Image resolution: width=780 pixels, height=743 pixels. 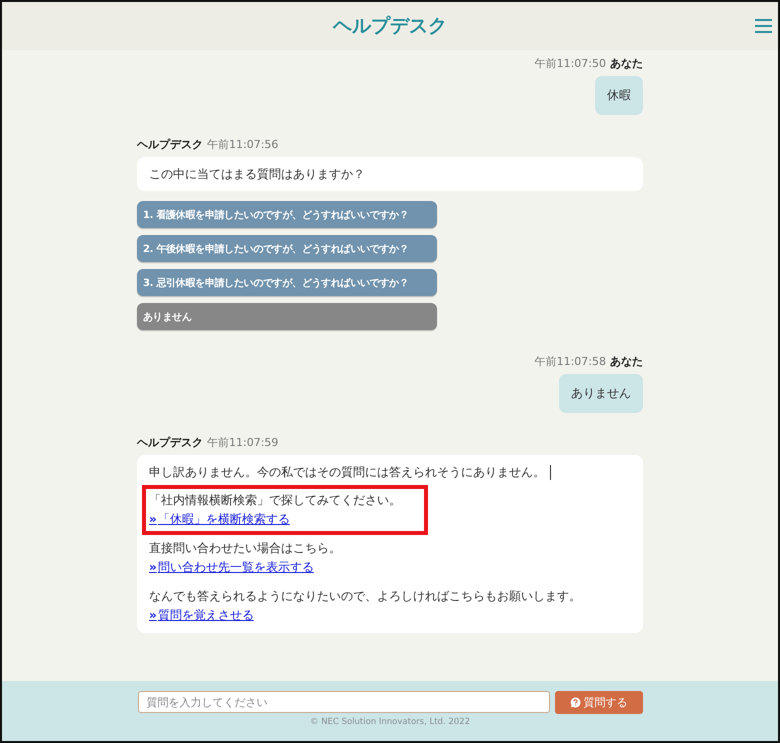 What do you see at coordinates (201, 615) in the screenshot?
I see `message-link: »質問を覚えさせる` at bounding box center [201, 615].